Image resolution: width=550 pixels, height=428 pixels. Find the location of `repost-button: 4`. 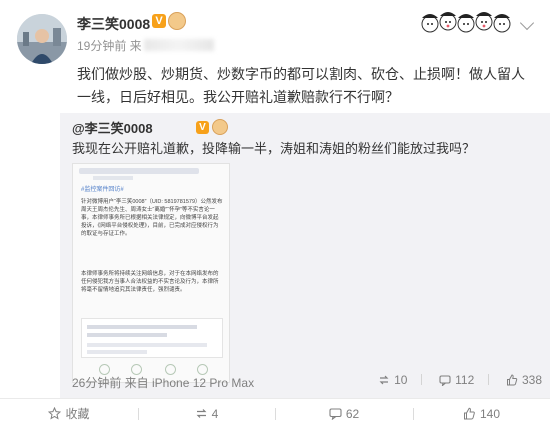

repost-button: 4 is located at coordinates (206, 413).